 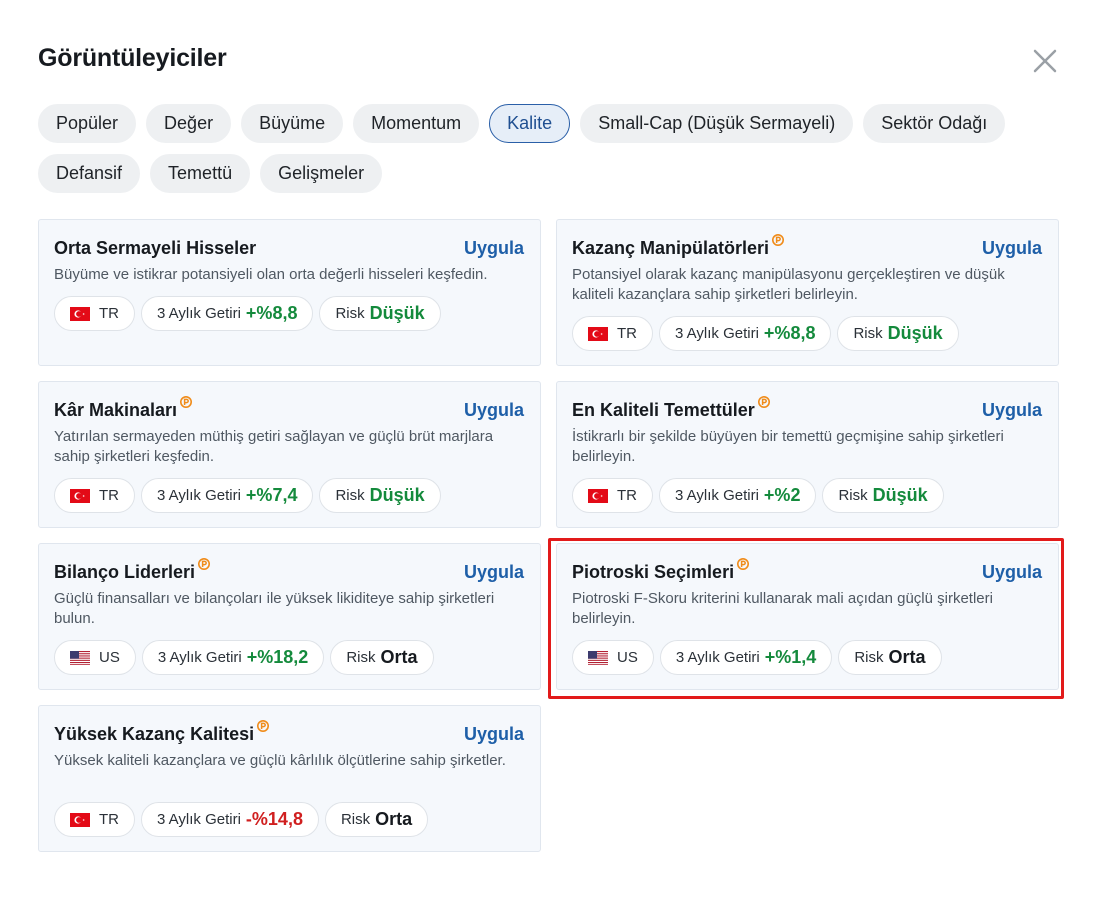 I want to click on card-title-wrap: Piotroski Seçimleri, so click(x=661, y=570).